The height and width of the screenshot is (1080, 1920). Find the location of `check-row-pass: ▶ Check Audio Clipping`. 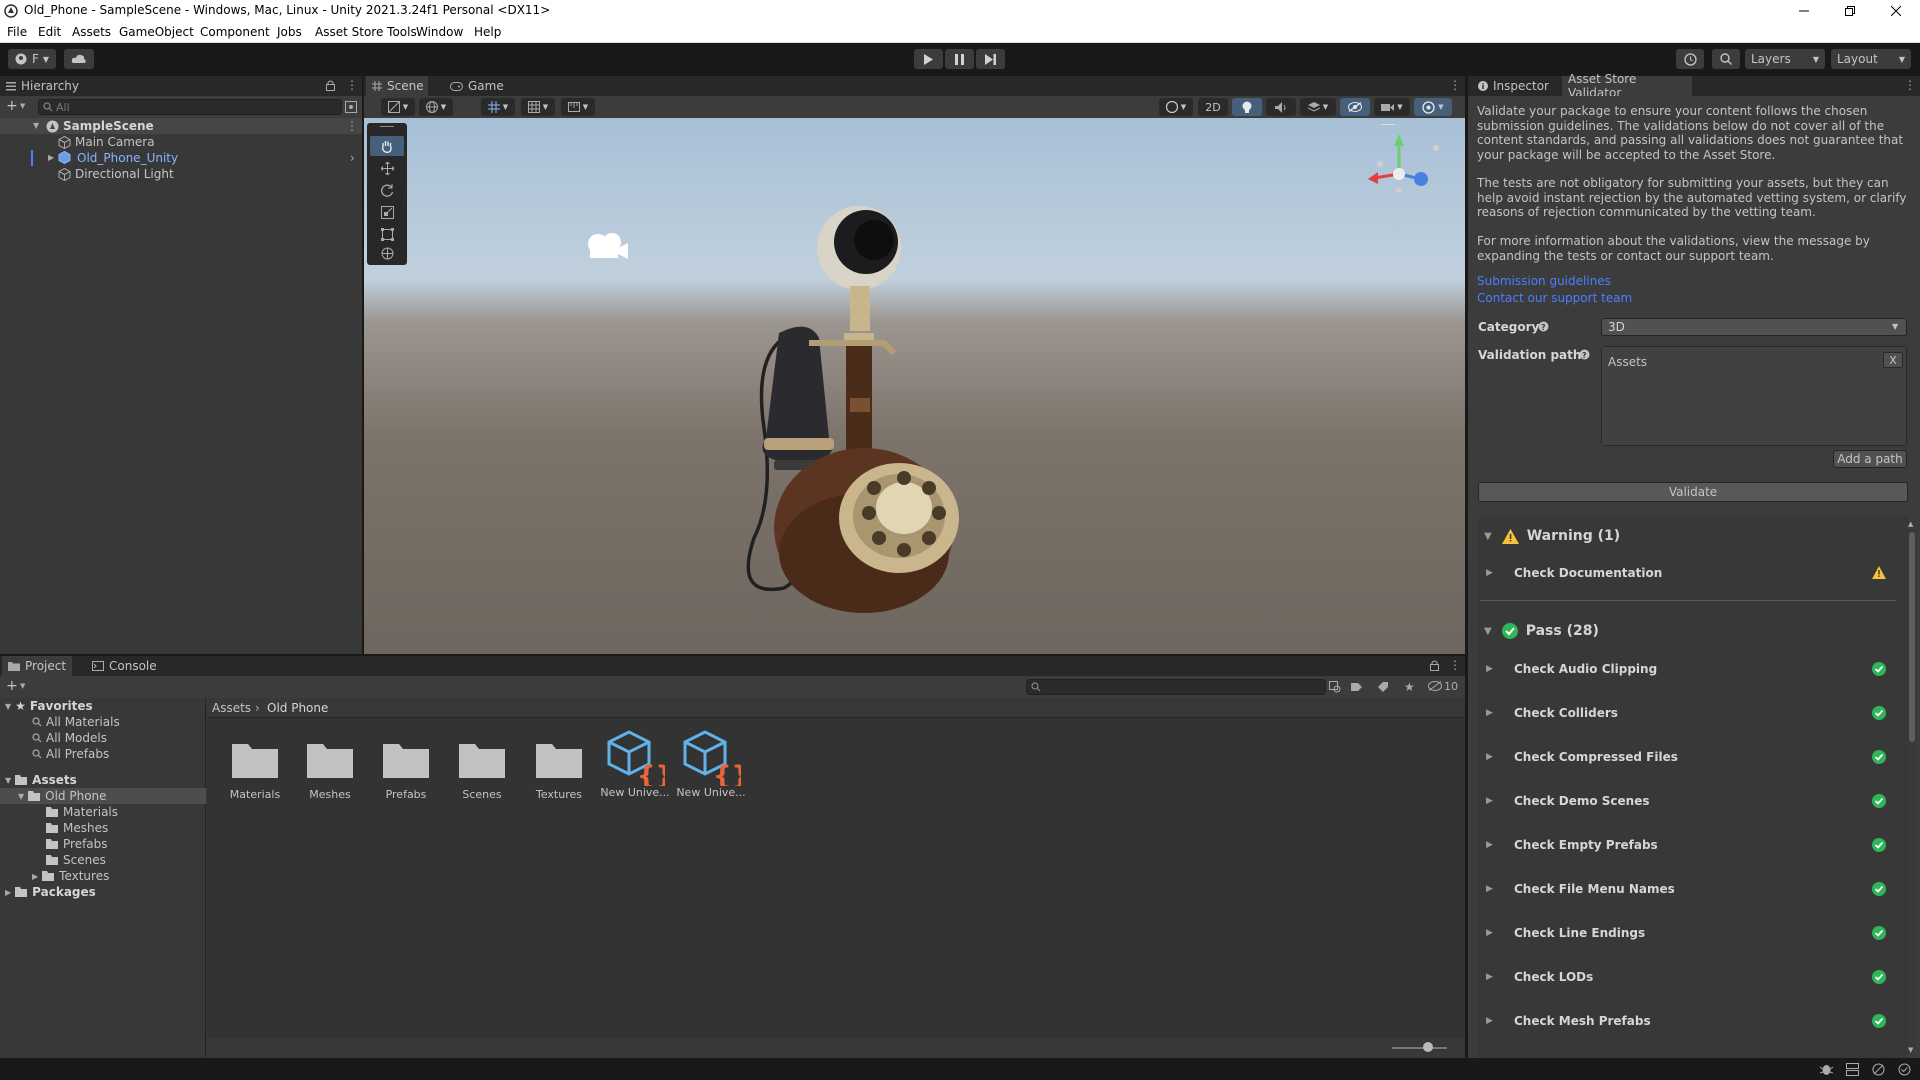

check-row-pass: ▶ Check Audio Clipping is located at coordinates (1690, 669).